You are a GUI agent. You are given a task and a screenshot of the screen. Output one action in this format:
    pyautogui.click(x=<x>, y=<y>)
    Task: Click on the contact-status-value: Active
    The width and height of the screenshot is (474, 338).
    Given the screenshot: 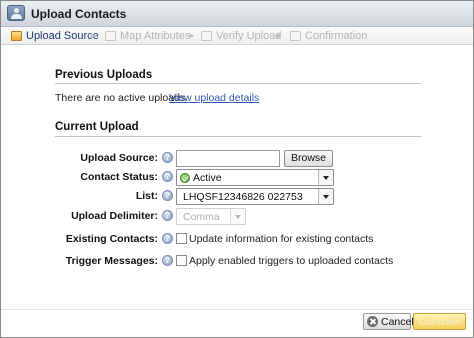 What is the action you would take?
    pyautogui.click(x=207, y=178)
    